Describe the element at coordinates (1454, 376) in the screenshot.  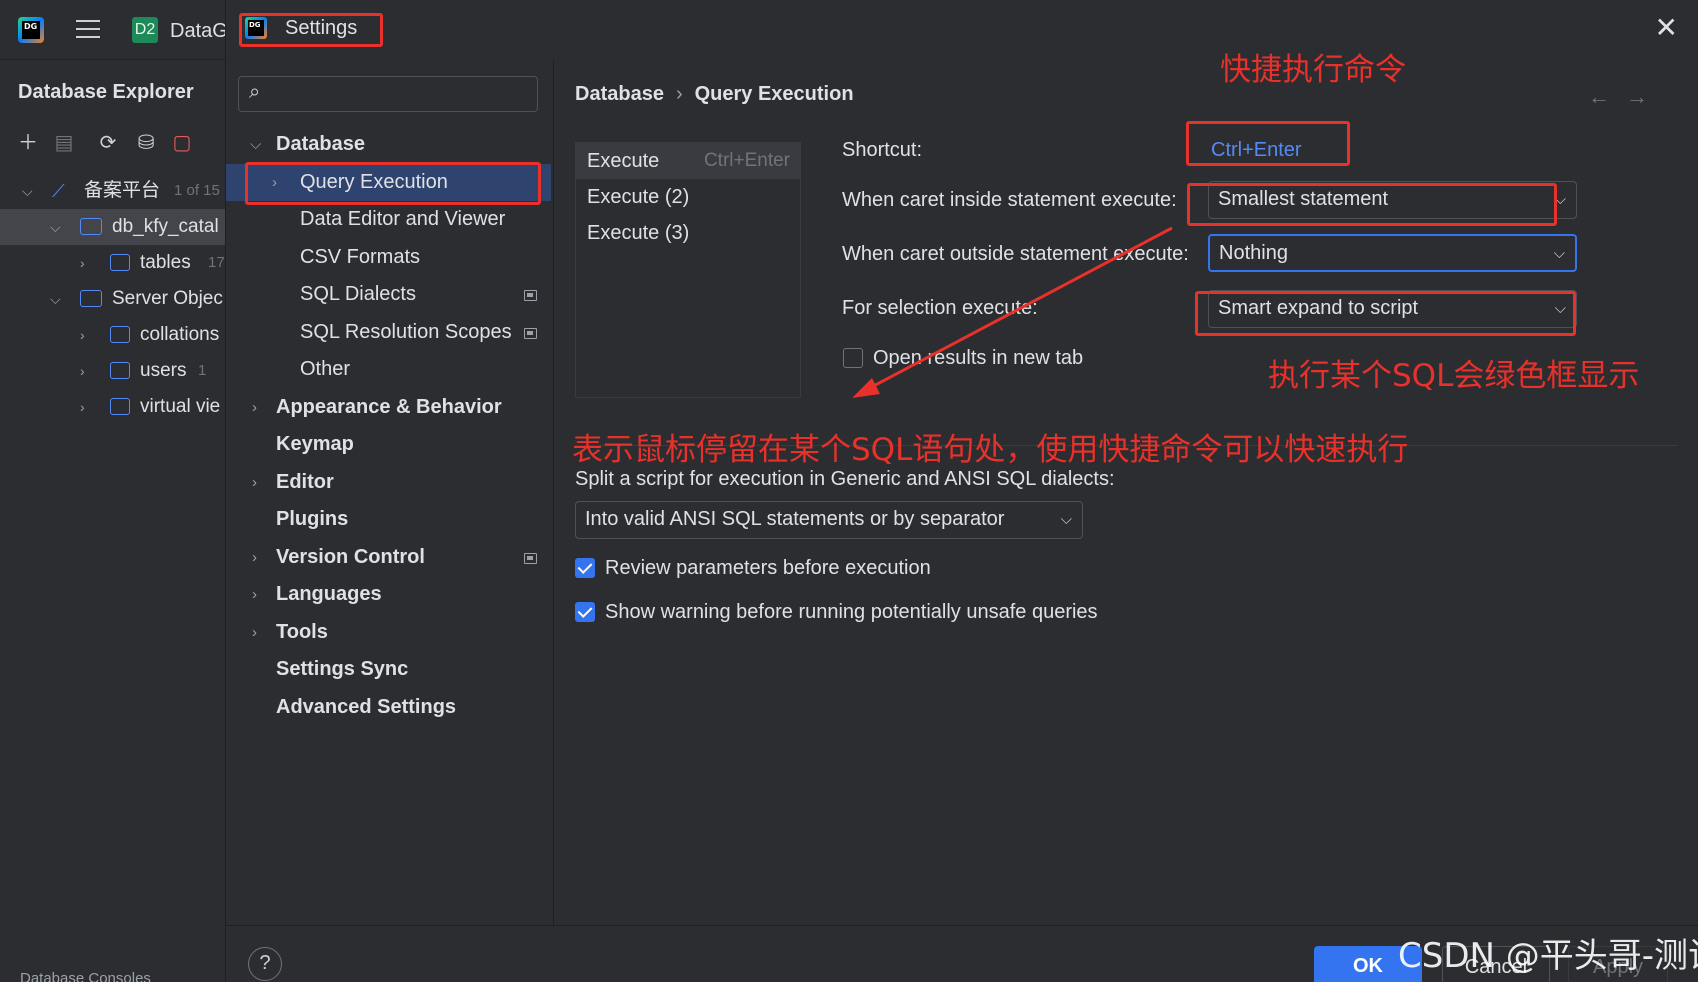
I see `annotation-green-box-note: 执行某个SQL会绿色框显示` at that location.